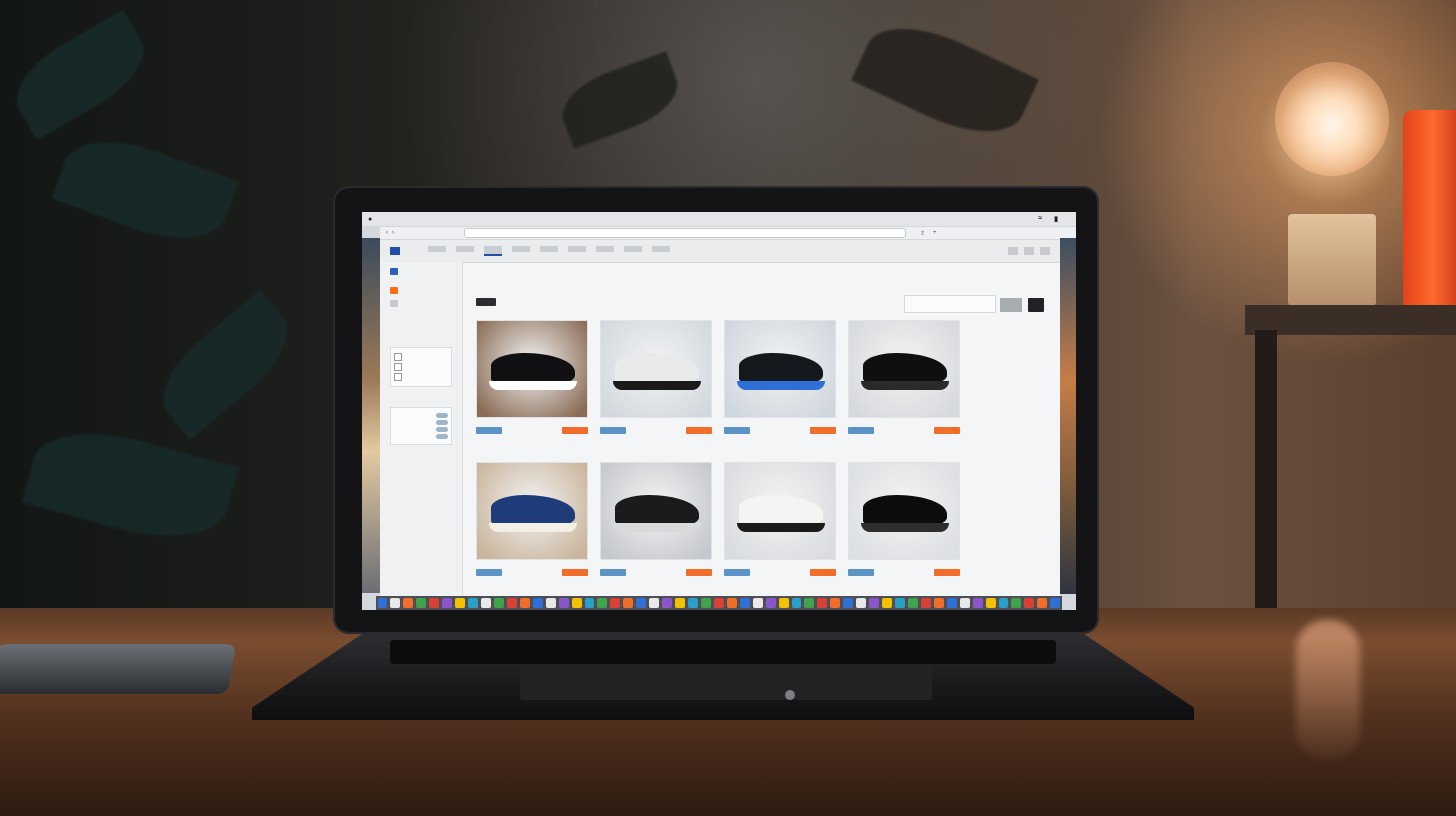 This screenshot has width=1456, height=816. I want to click on account-icon, so click(1029, 251).